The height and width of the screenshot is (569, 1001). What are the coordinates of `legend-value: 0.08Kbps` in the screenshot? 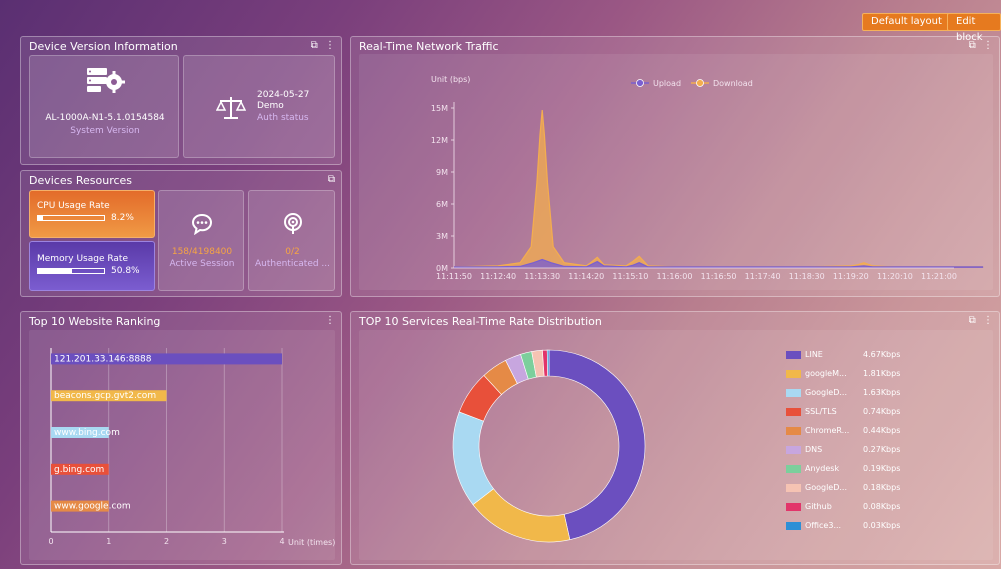 It's located at (882, 506).